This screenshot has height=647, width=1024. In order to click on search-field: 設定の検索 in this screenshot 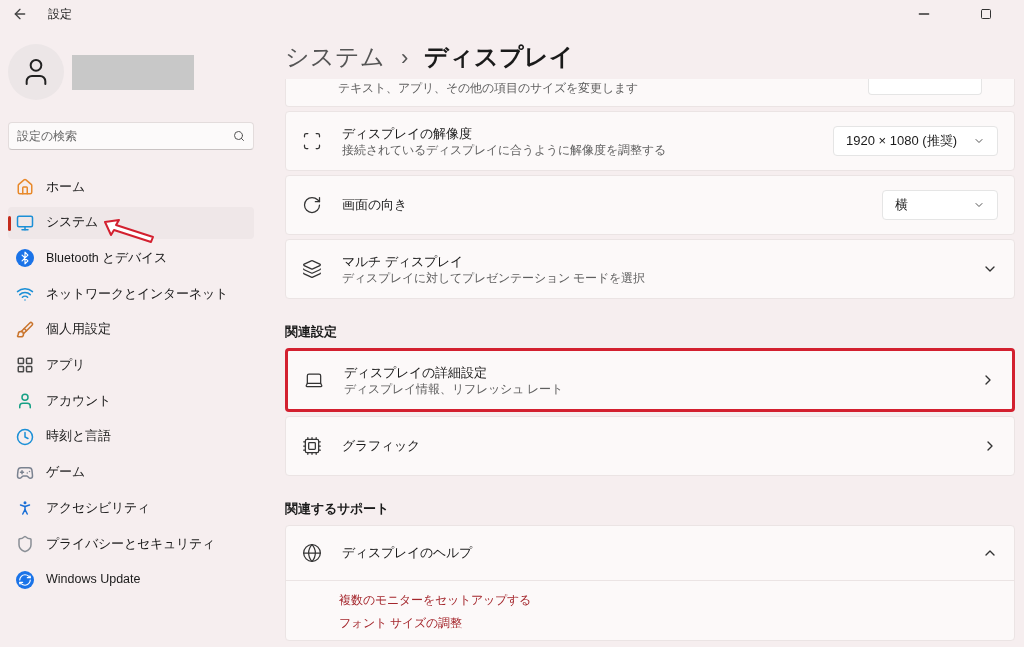, I will do `click(131, 136)`.